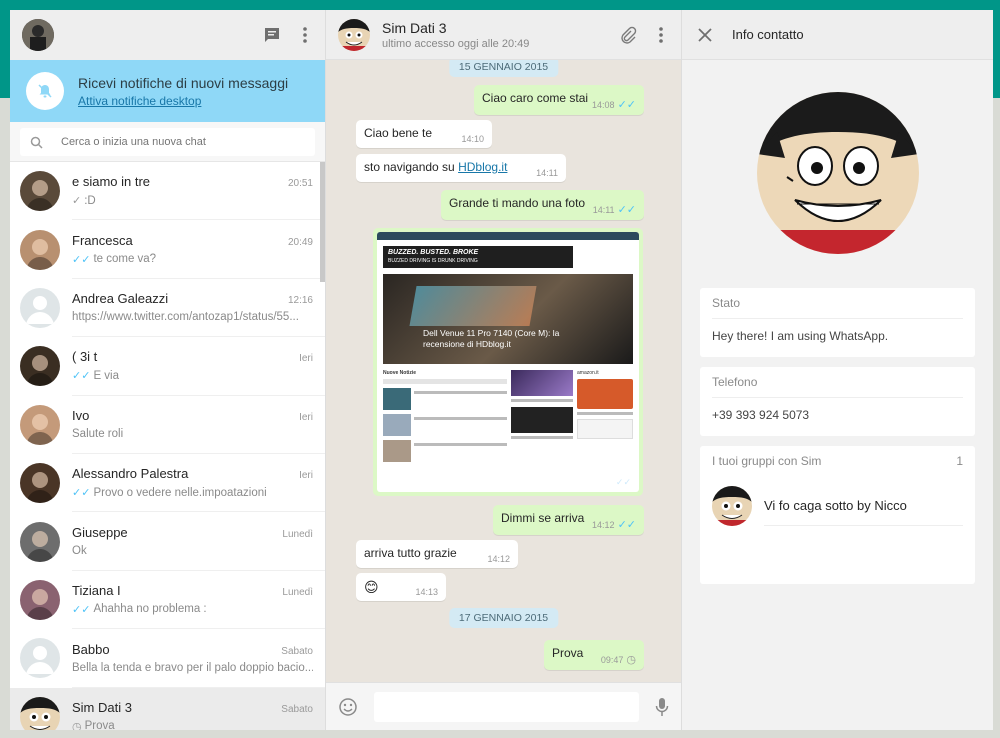 The width and height of the screenshot is (1000, 738). What do you see at coordinates (167, 191) in the screenshot?
I see `chat-item: e siamo in tre 20:51 ✓:D` at bounding box center [167, 191].